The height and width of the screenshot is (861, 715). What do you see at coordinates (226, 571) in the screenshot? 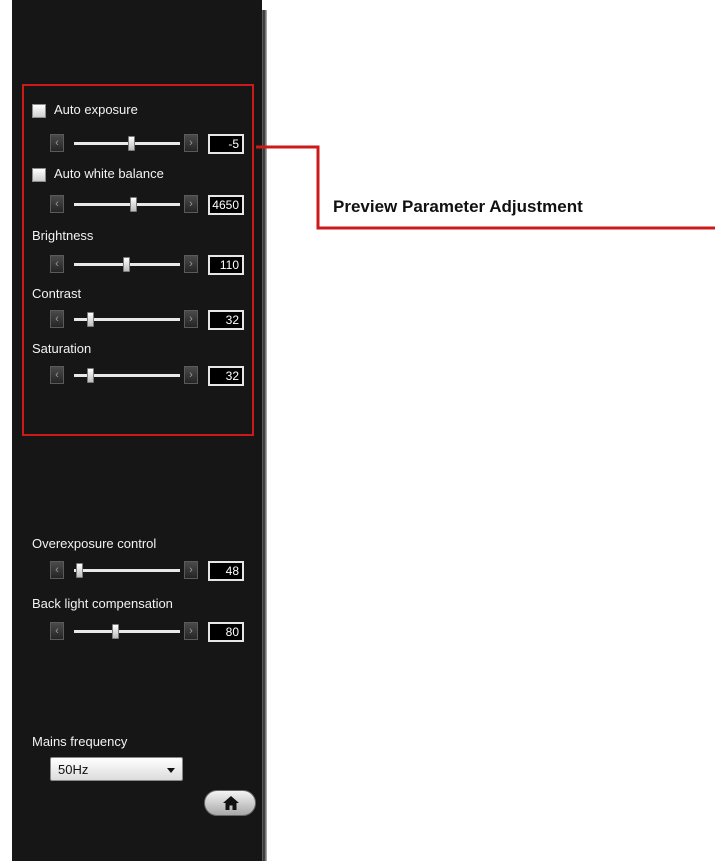
I see `overexposure-value: 48` at bounding box center [226, 571].